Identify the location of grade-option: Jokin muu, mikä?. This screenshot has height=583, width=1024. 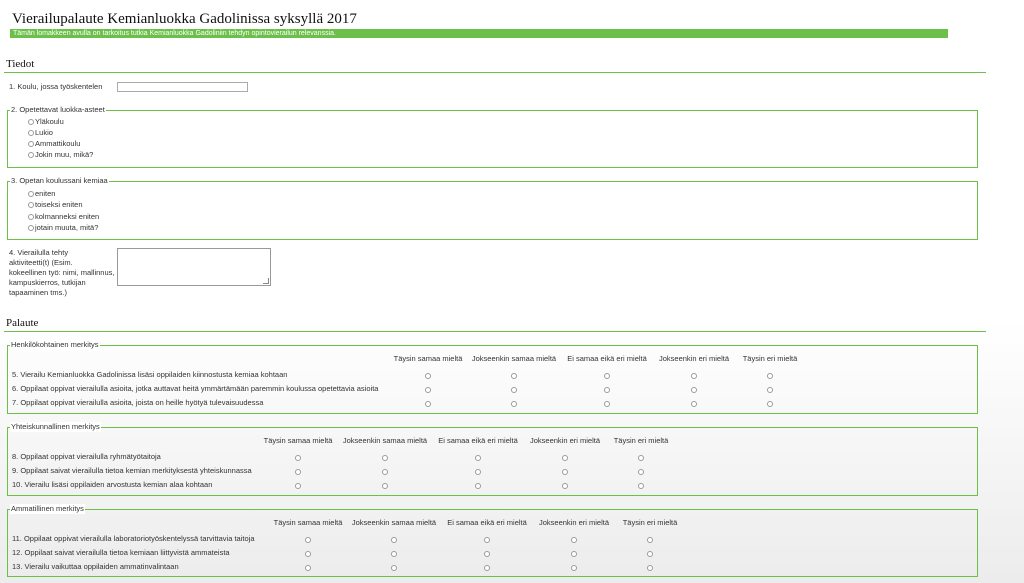
(60, 155).